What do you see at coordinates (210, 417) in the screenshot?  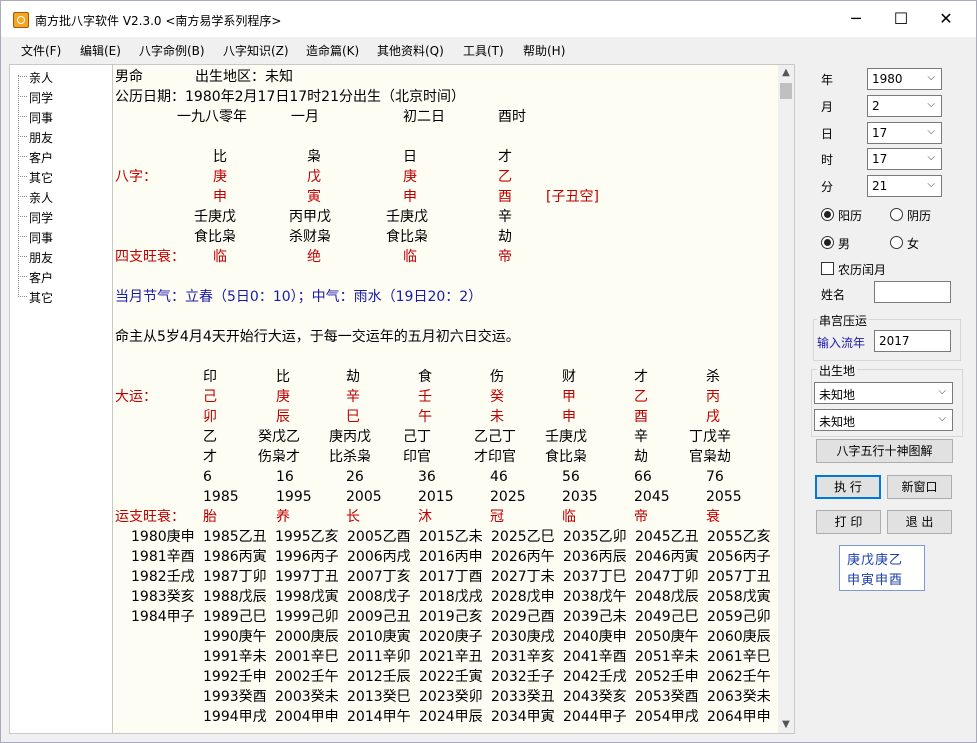 I see `dayun-zhi-cell: 卯` at bounding box center [210, 417].